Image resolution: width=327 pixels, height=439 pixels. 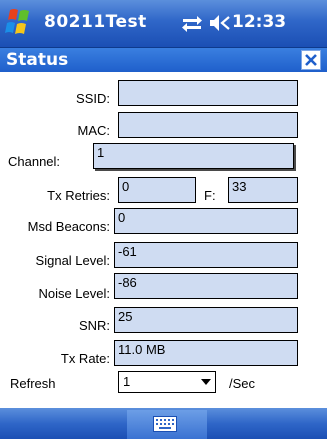 What do you see at coordinates (127, 381) in the screenshot?
I see `refresh-selected-value: 1` at bounding box center [127, 381].